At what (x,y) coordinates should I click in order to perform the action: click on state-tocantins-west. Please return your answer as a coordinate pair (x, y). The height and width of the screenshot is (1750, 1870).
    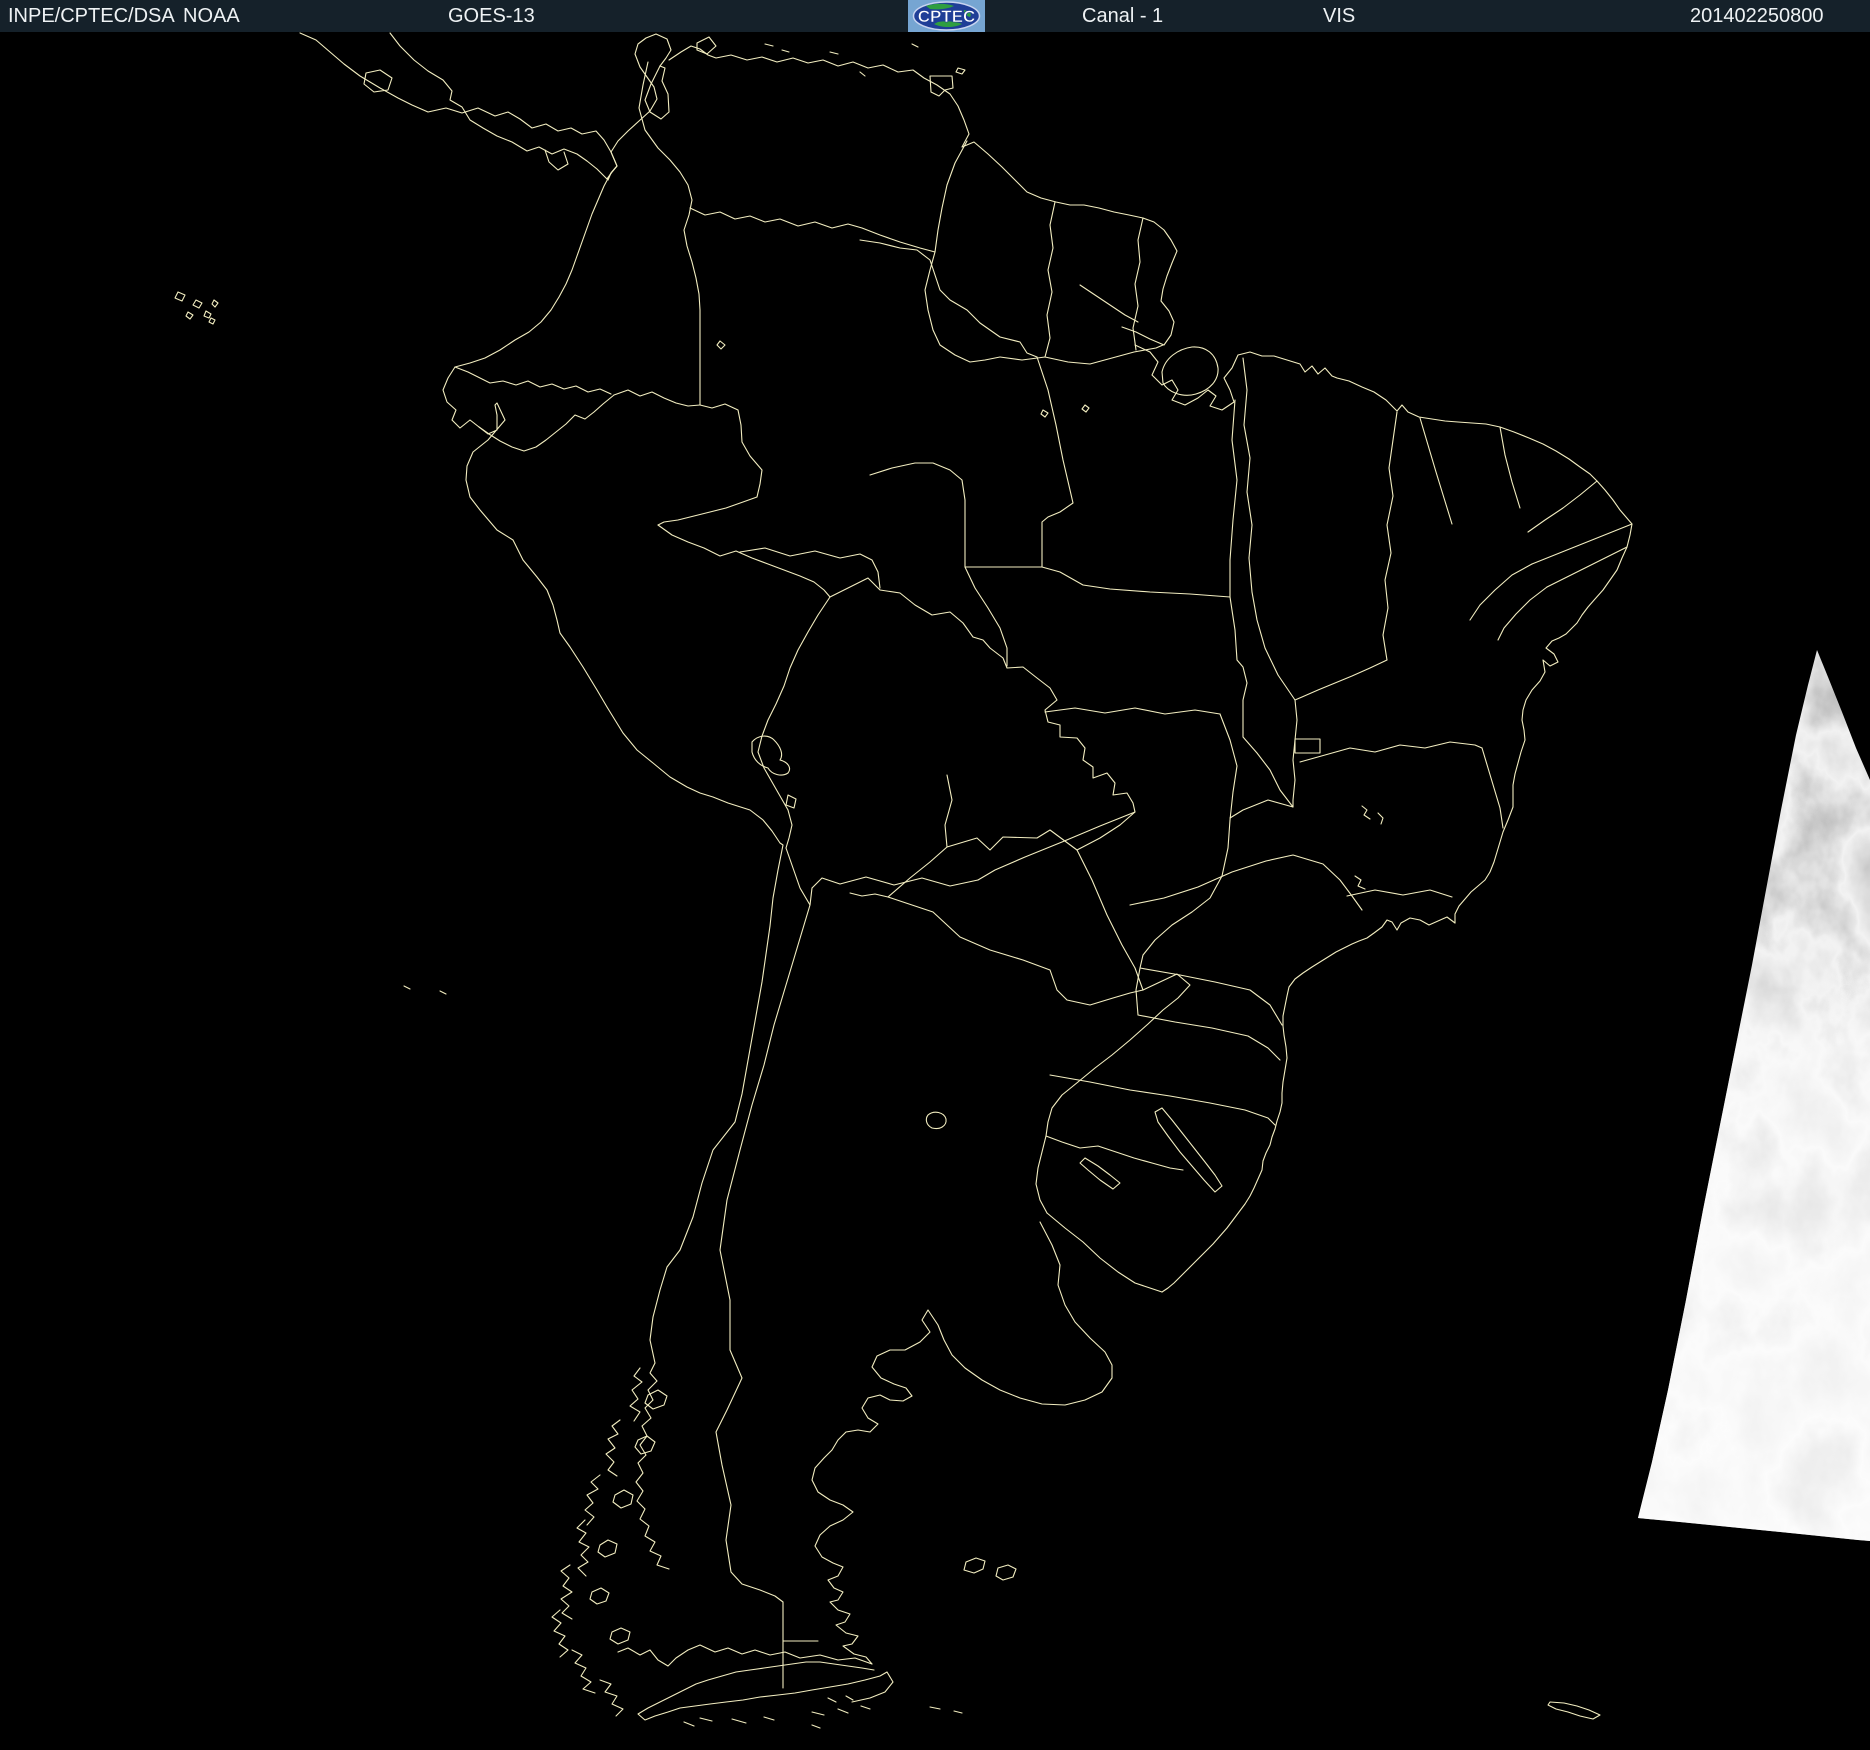
    Looking at the image, I should click on (1261, 603).